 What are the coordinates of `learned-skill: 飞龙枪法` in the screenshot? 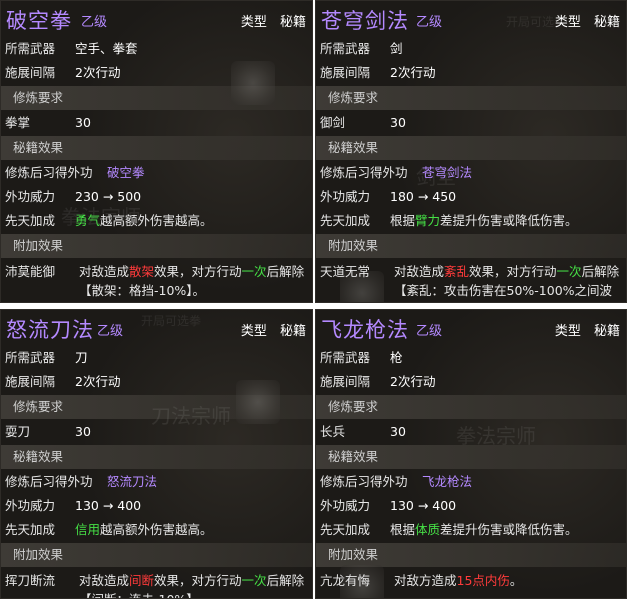 It's located at (447, 481).